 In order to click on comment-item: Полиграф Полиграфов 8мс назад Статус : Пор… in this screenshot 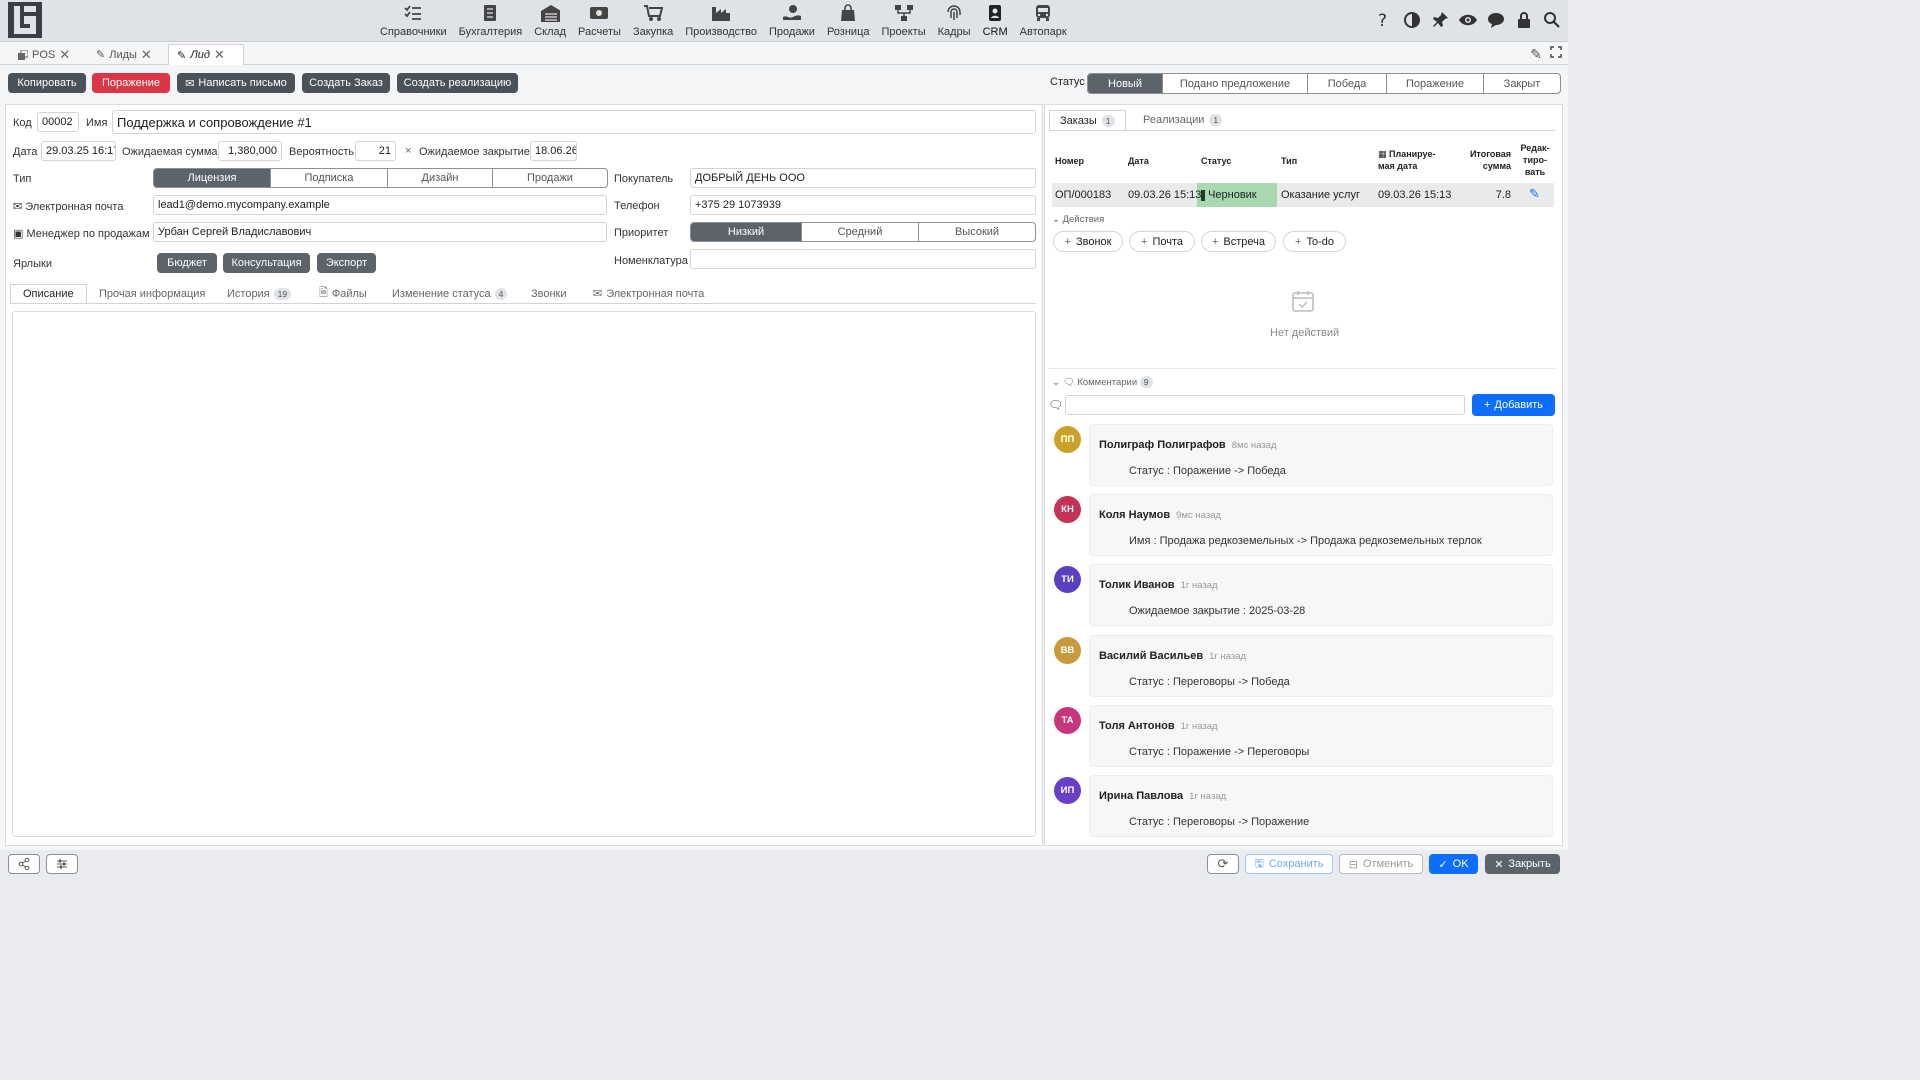, I will do `click(1321, 455)`.